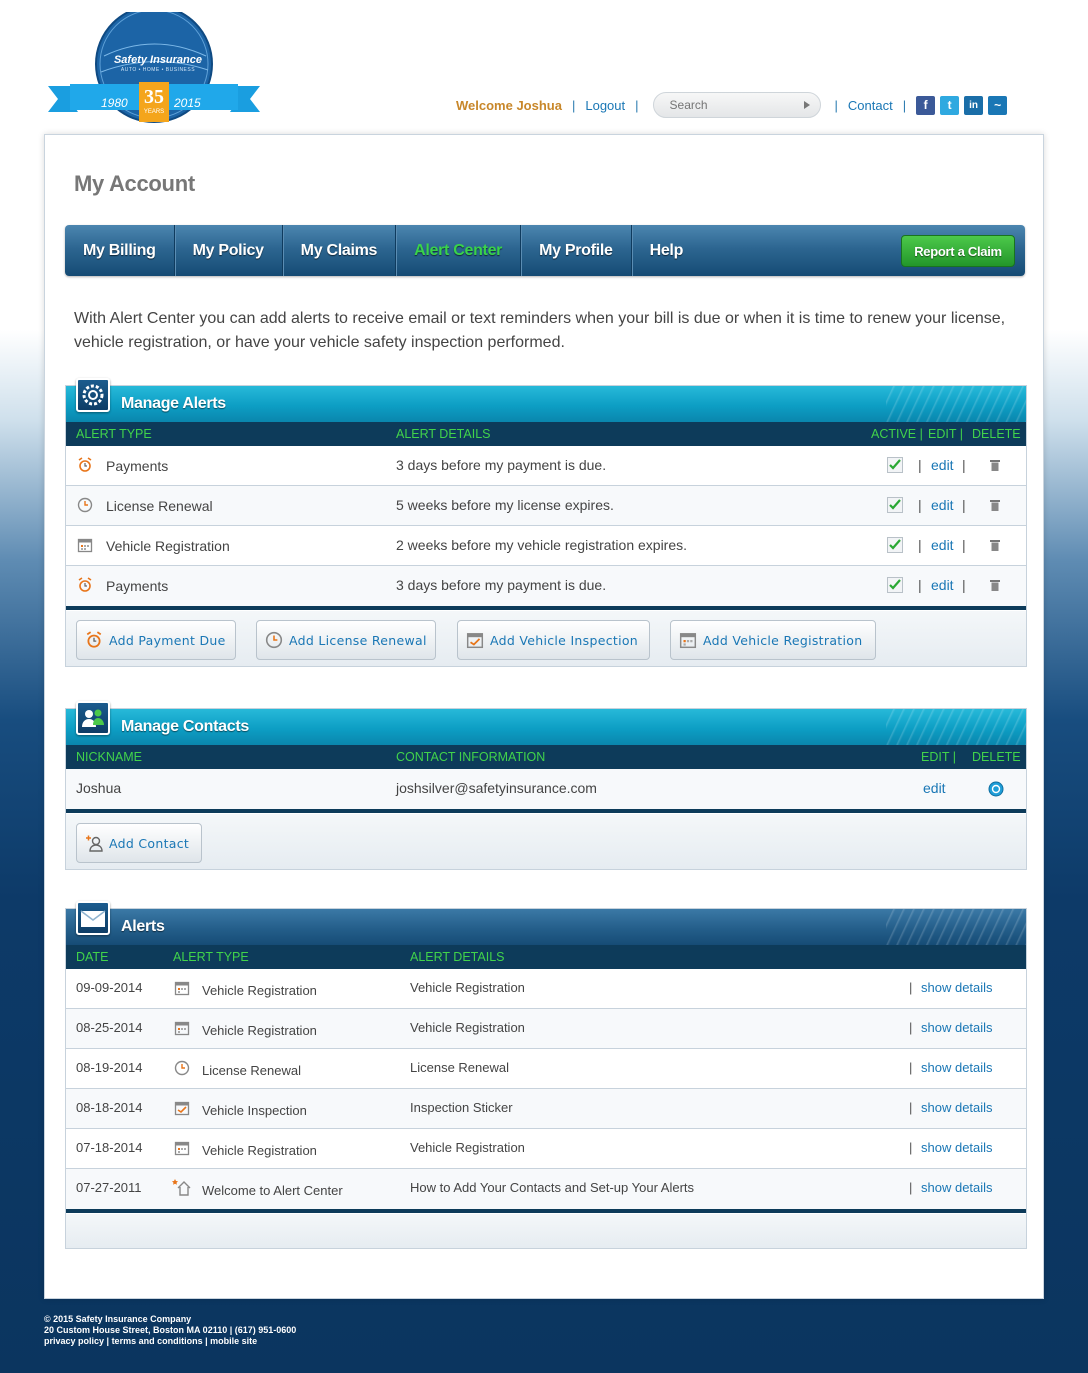 The width and height of the screenshot is (1088, 1373). I want to click on tab-my-policy: My Policy, so click(229, 250).